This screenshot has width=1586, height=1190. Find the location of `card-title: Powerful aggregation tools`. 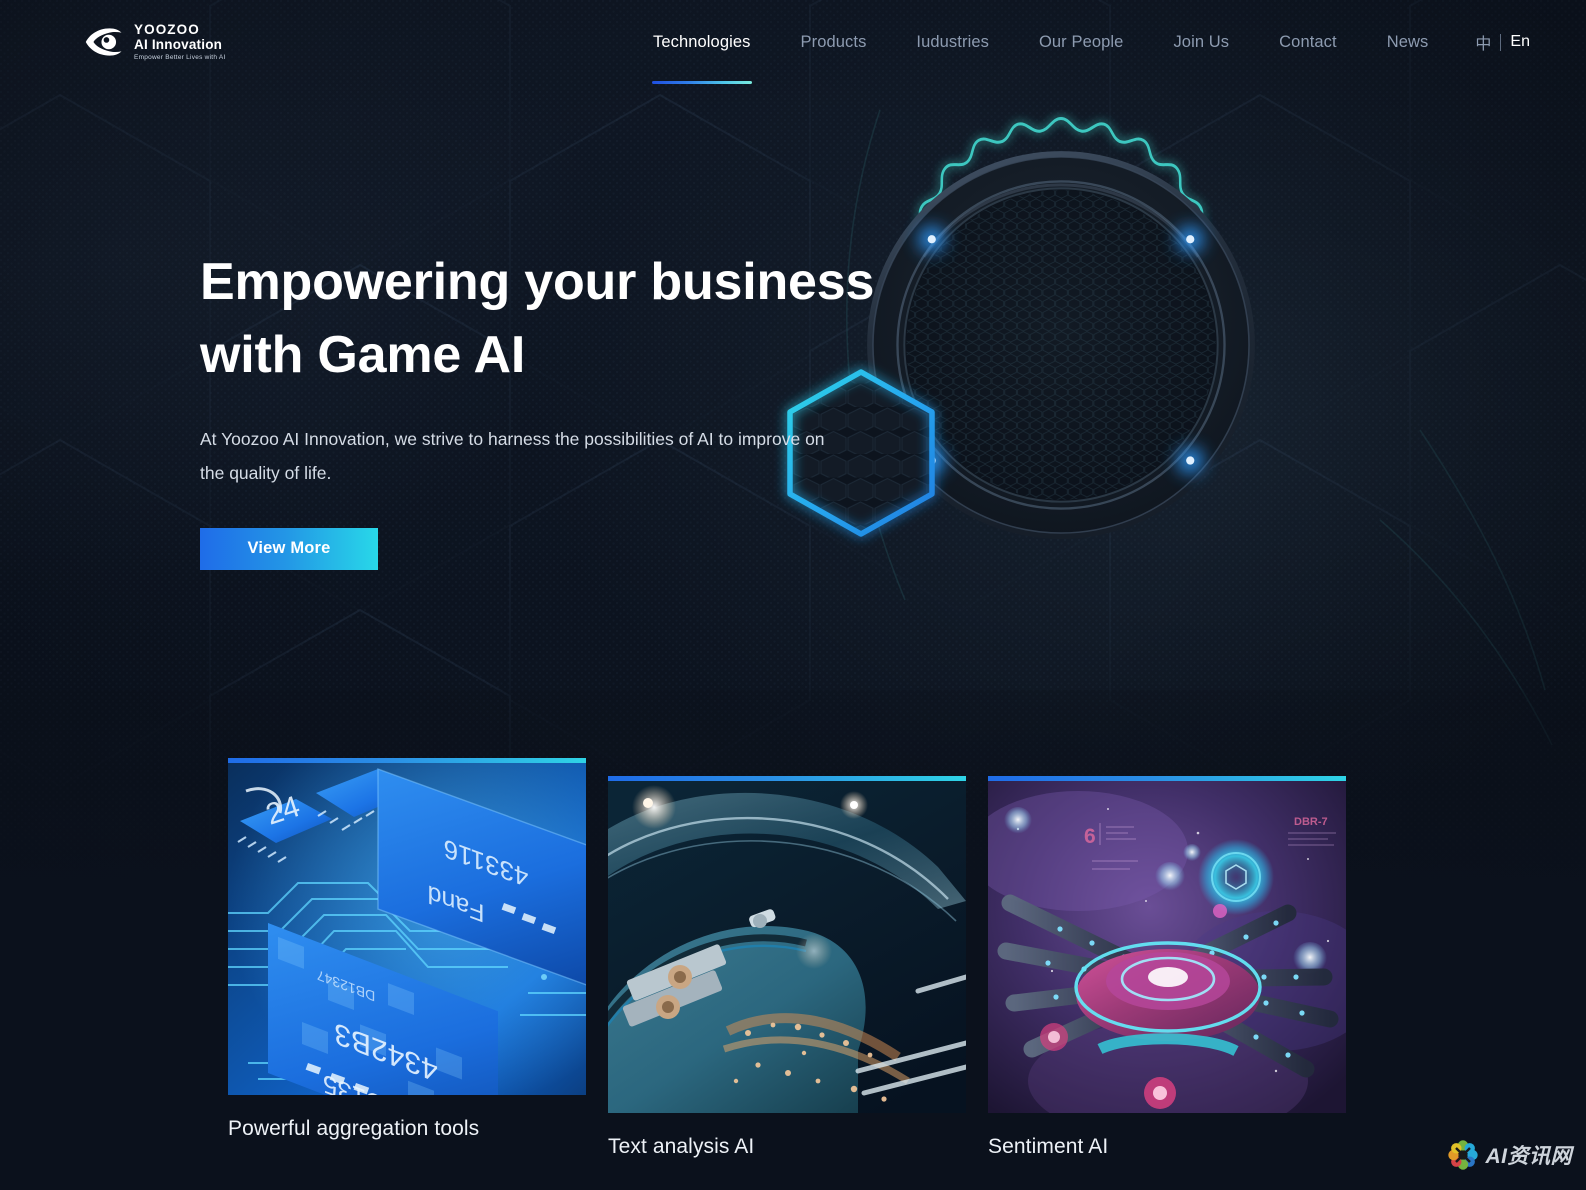

card-title: Powerful aggregation tools is located at coordinates (354, 1128).